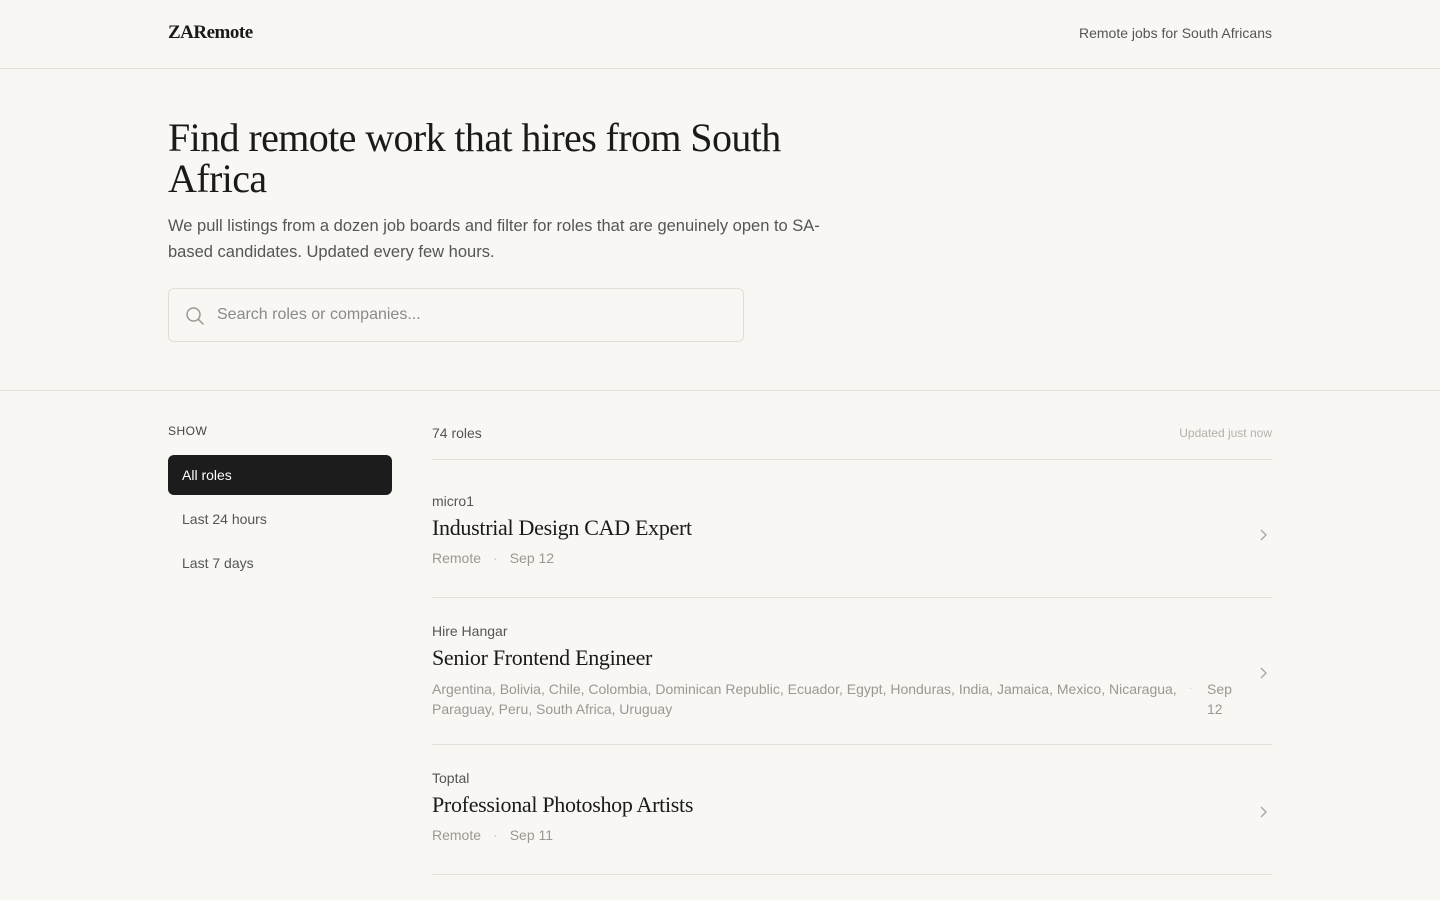 The width and height of the screenshot is (1440, 900). Describe the element at coordinates (852, 558) in the screenshot. I see `job-meta: Remote · Sep 12` at that location.